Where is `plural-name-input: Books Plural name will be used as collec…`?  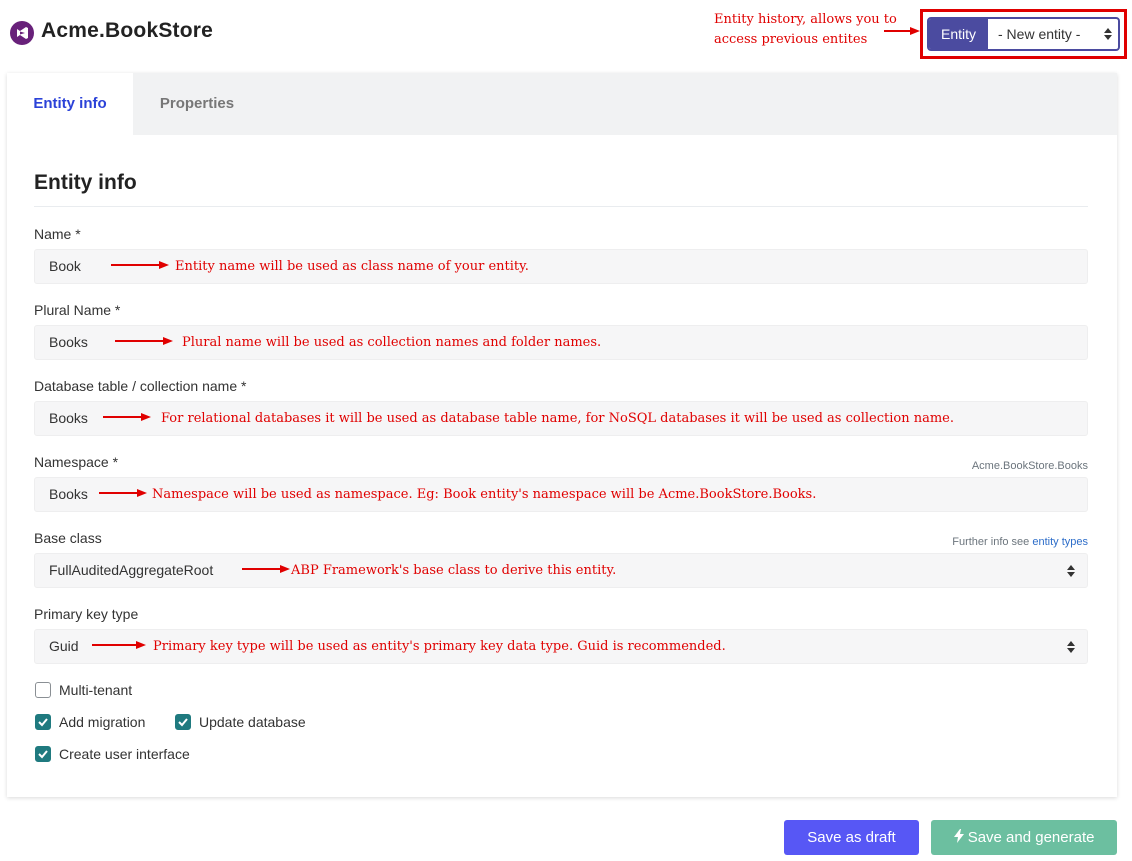
plural-name-input: Books Plural name will be used as collec… is located at coordinates (561, 342).